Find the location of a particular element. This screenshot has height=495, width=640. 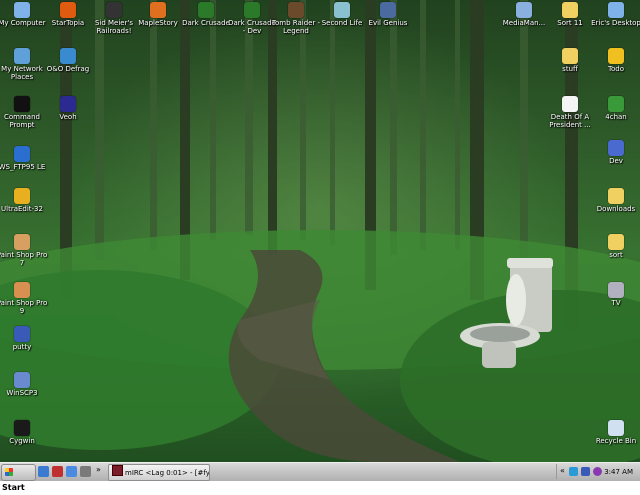

star-icon is located at coordinates (616, 56).